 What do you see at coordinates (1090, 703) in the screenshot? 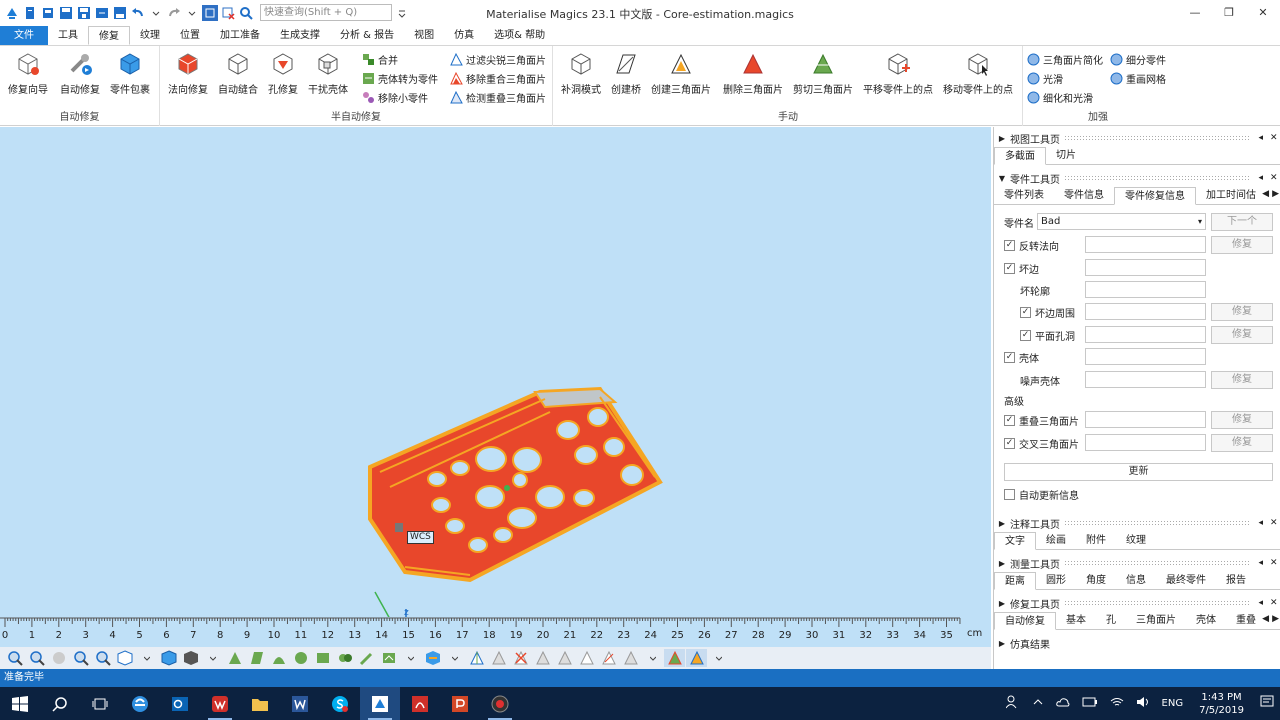
I see `battery-icon` at bounding box center [1090, 703].